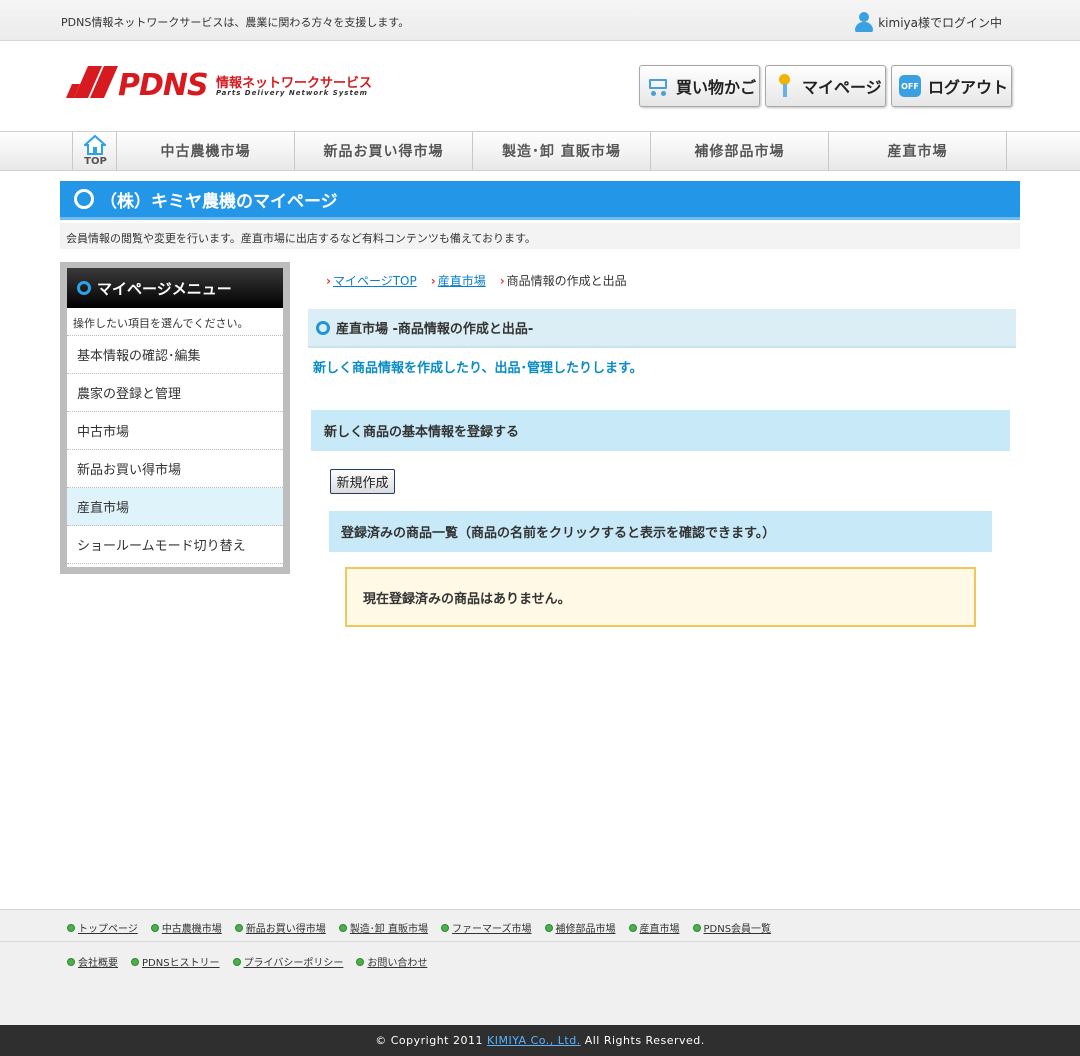  What do you see at coordinates (540, 941) in the screenshot?
I see `footer-divider` at bounding box center [540, 941].